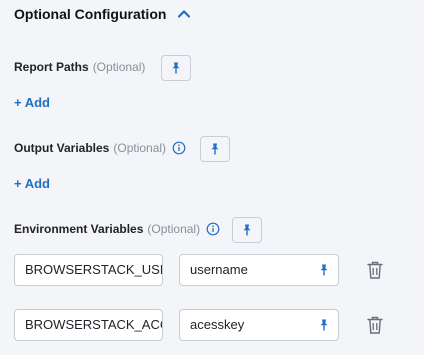  I want to click on output-variables-optional: (Optional), so click(140, 148).